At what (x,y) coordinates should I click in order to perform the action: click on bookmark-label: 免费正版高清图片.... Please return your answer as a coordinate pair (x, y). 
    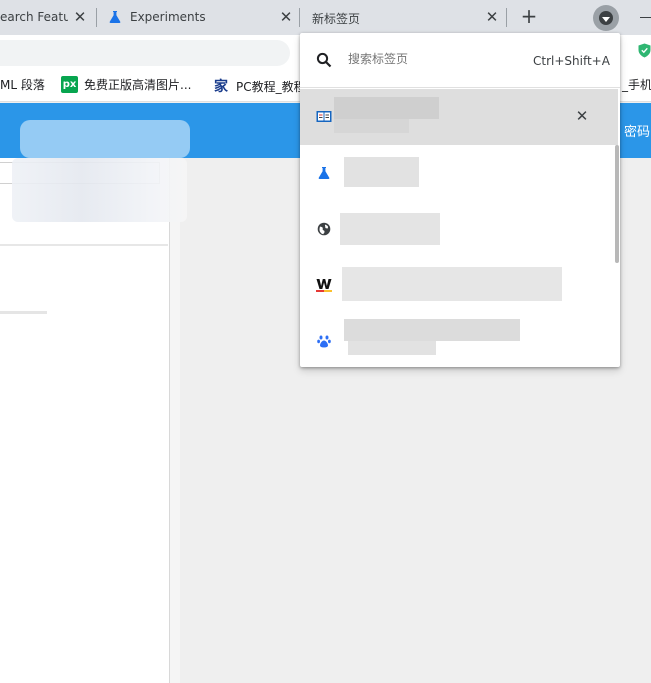
    Looking at the image, I should click on (138, 85).